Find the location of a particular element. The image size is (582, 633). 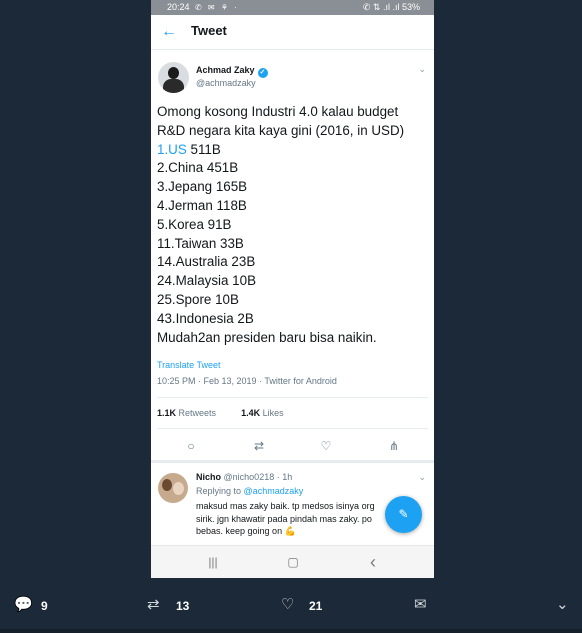

like-icon: ♡ is located at coordinates (326, 446).